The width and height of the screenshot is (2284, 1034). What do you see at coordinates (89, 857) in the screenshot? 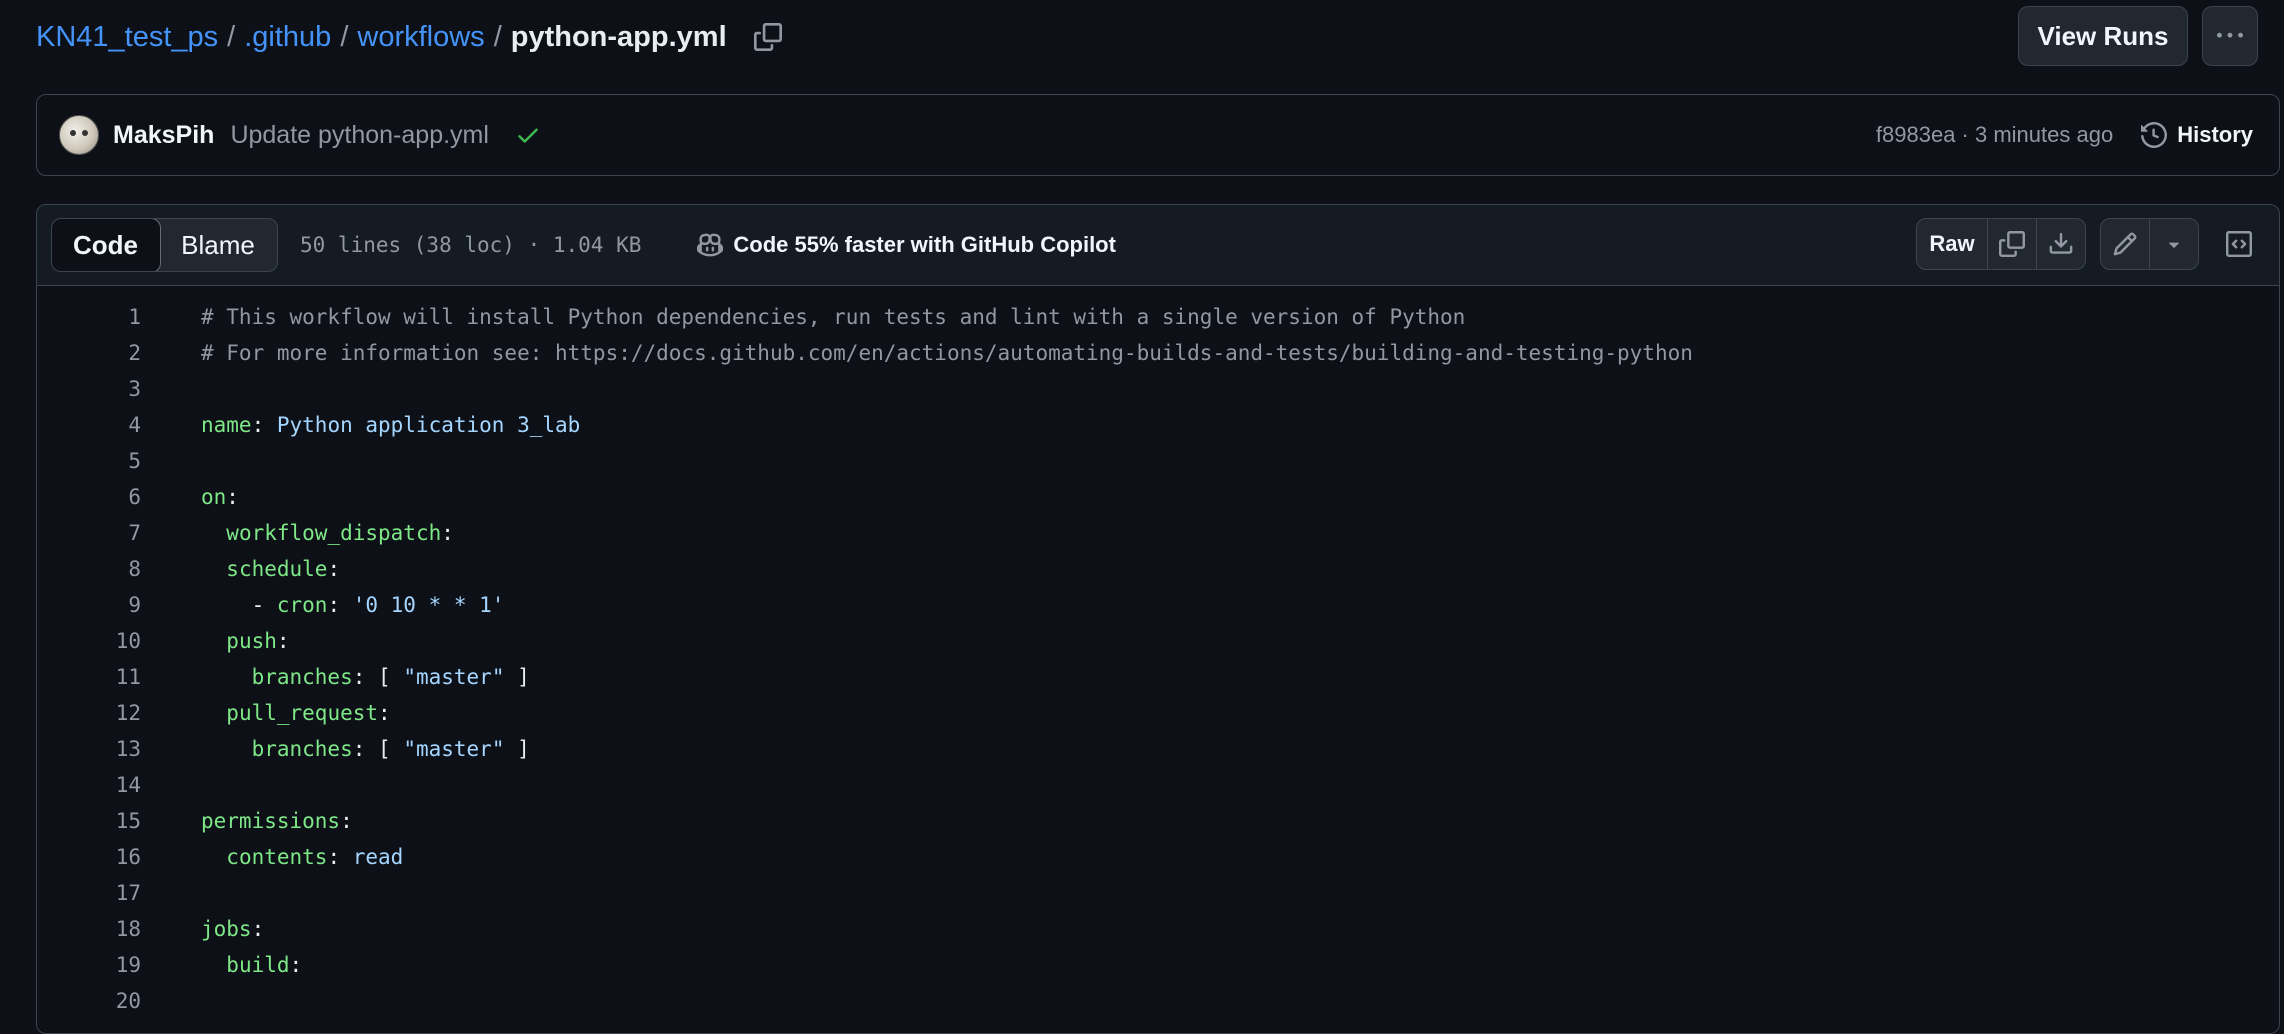
I see `line-number: 16` at bounding box center [89, 857].